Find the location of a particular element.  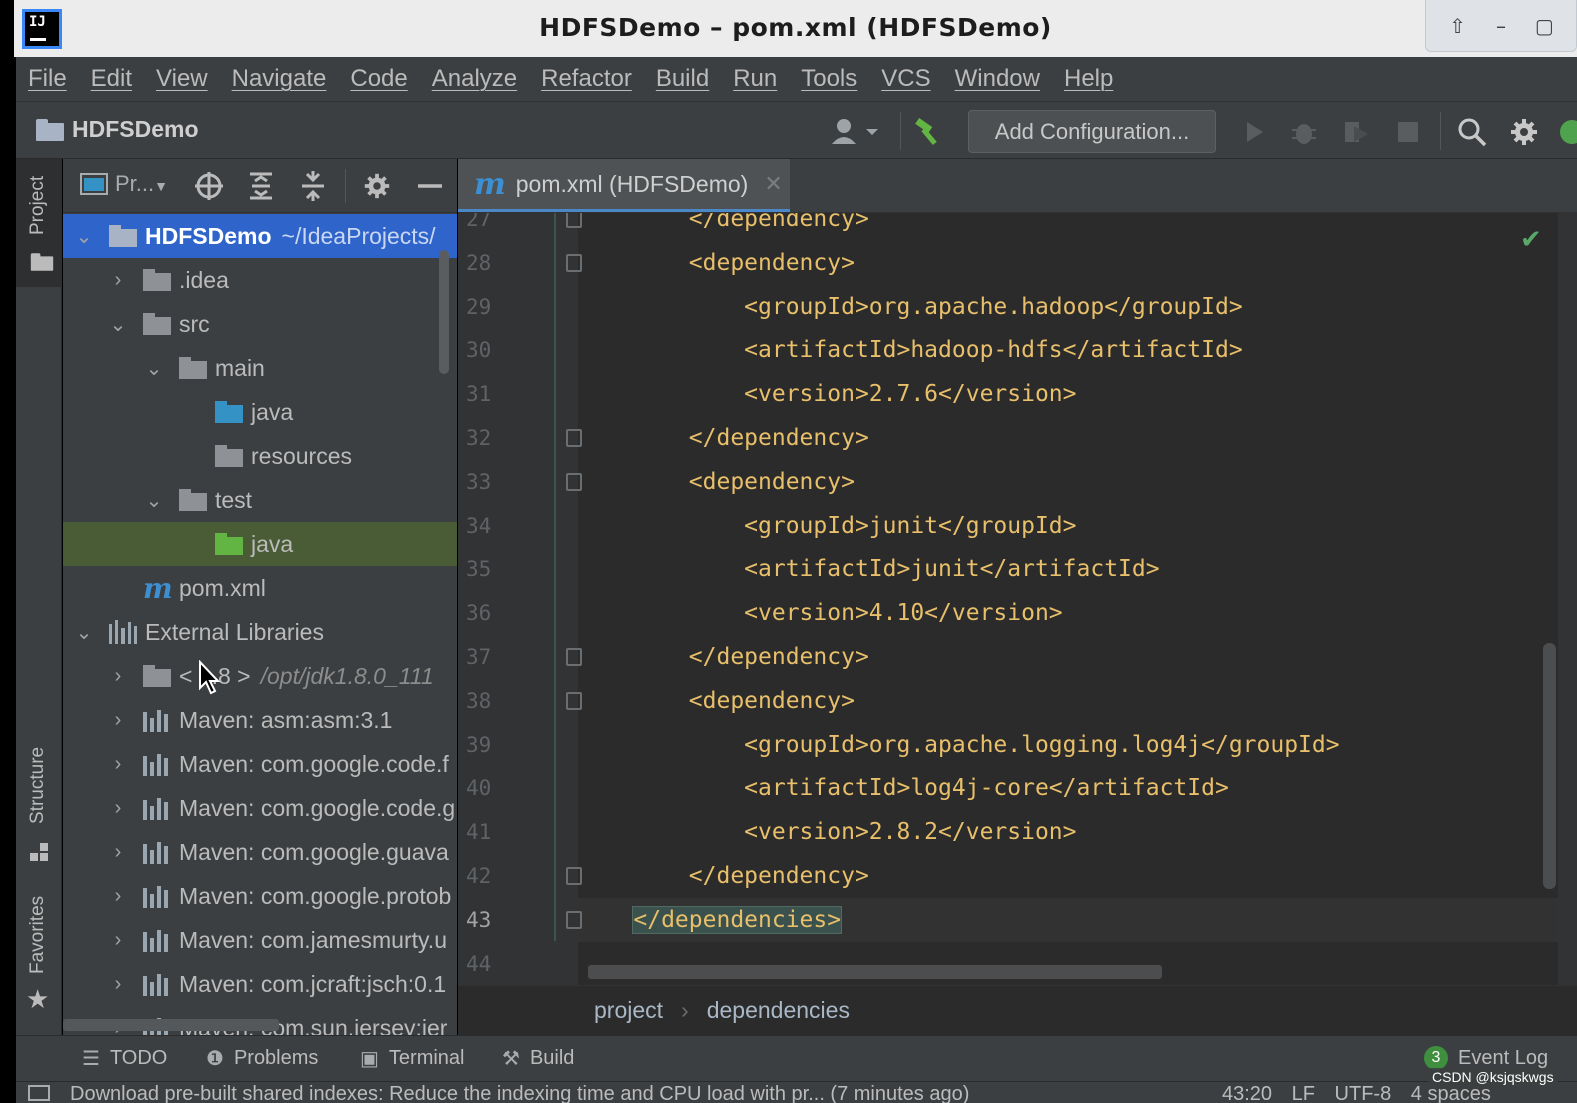

code-line: <version>2.8.2</version> is located at coordinates (1068, 832).